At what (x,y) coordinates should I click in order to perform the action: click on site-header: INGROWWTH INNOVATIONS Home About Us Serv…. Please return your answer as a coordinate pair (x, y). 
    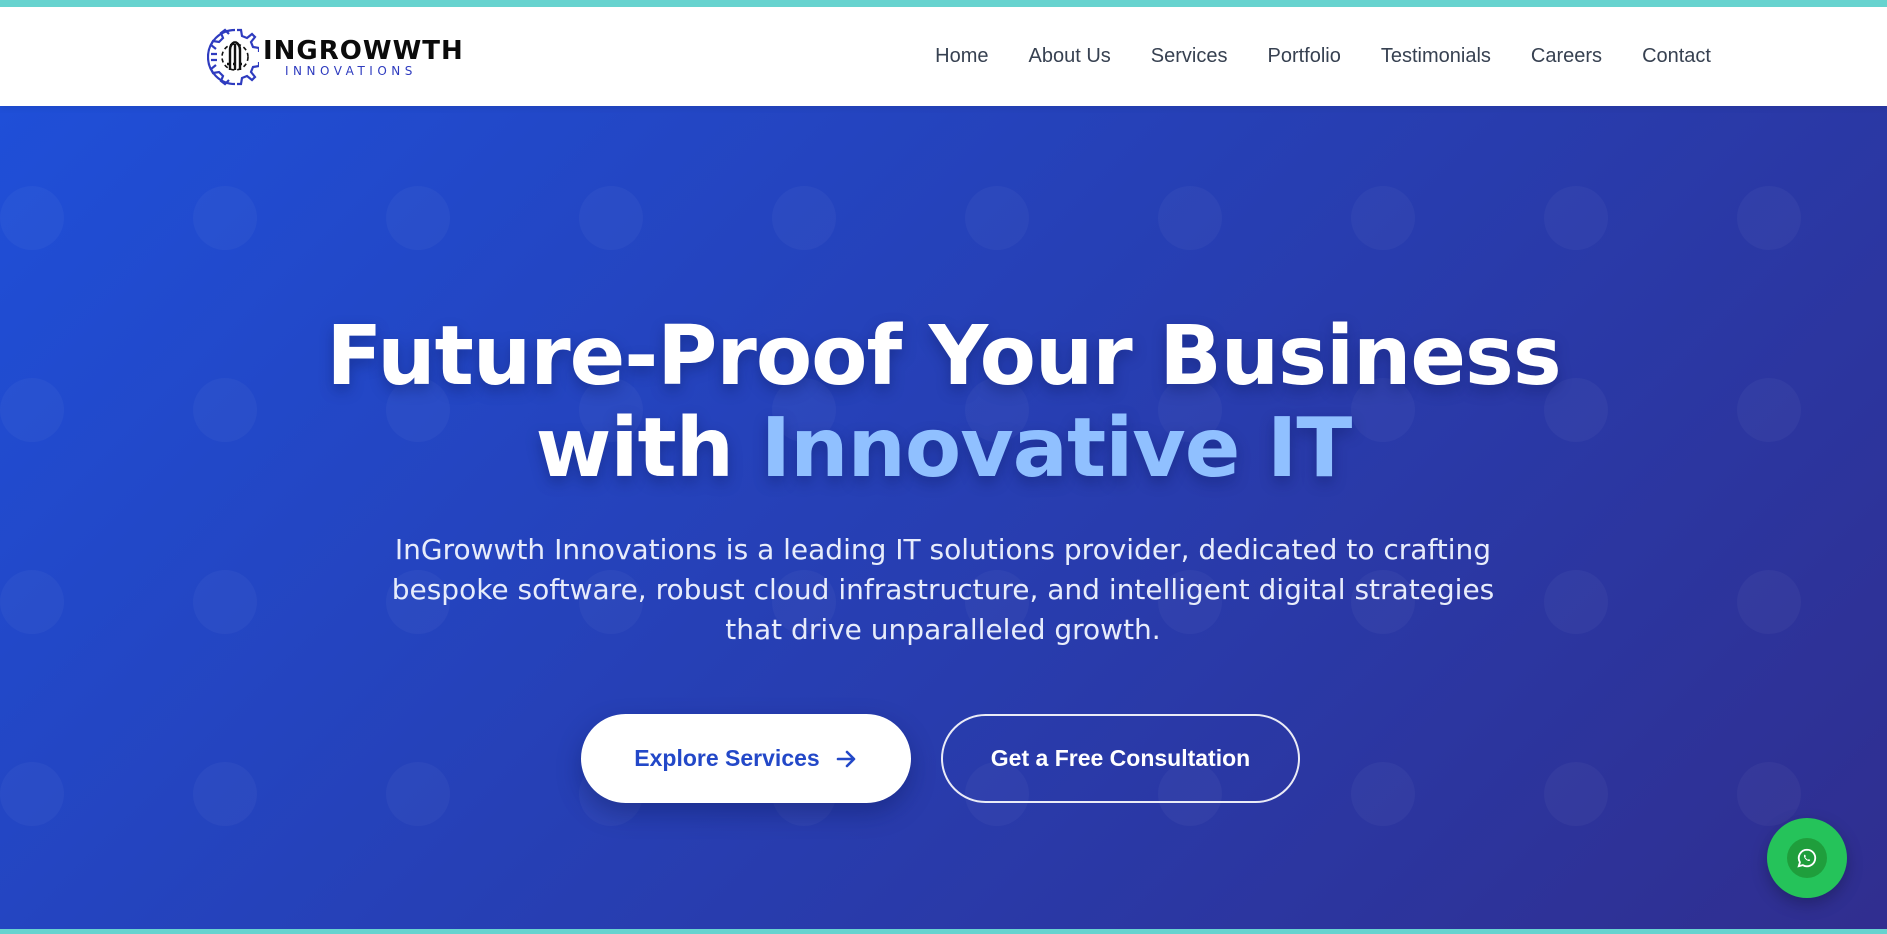
    Looking at the image, I should click on (943, 56).